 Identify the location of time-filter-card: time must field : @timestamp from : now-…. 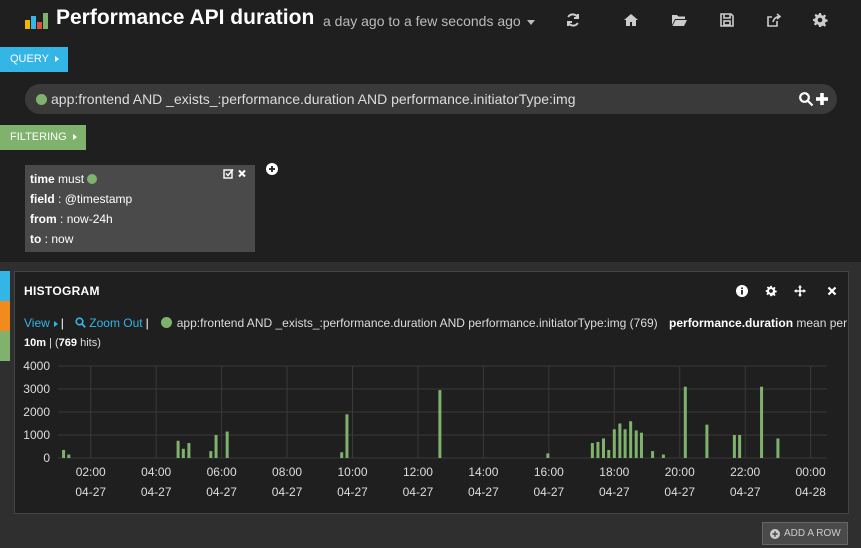
(140, 208).